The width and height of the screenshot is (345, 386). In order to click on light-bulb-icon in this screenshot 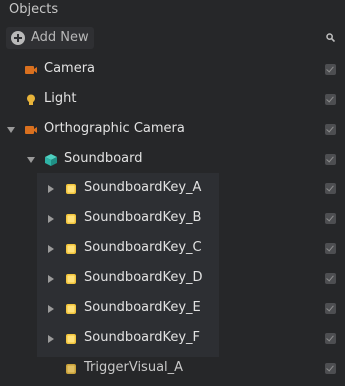, I will do `click(31, 99)`.